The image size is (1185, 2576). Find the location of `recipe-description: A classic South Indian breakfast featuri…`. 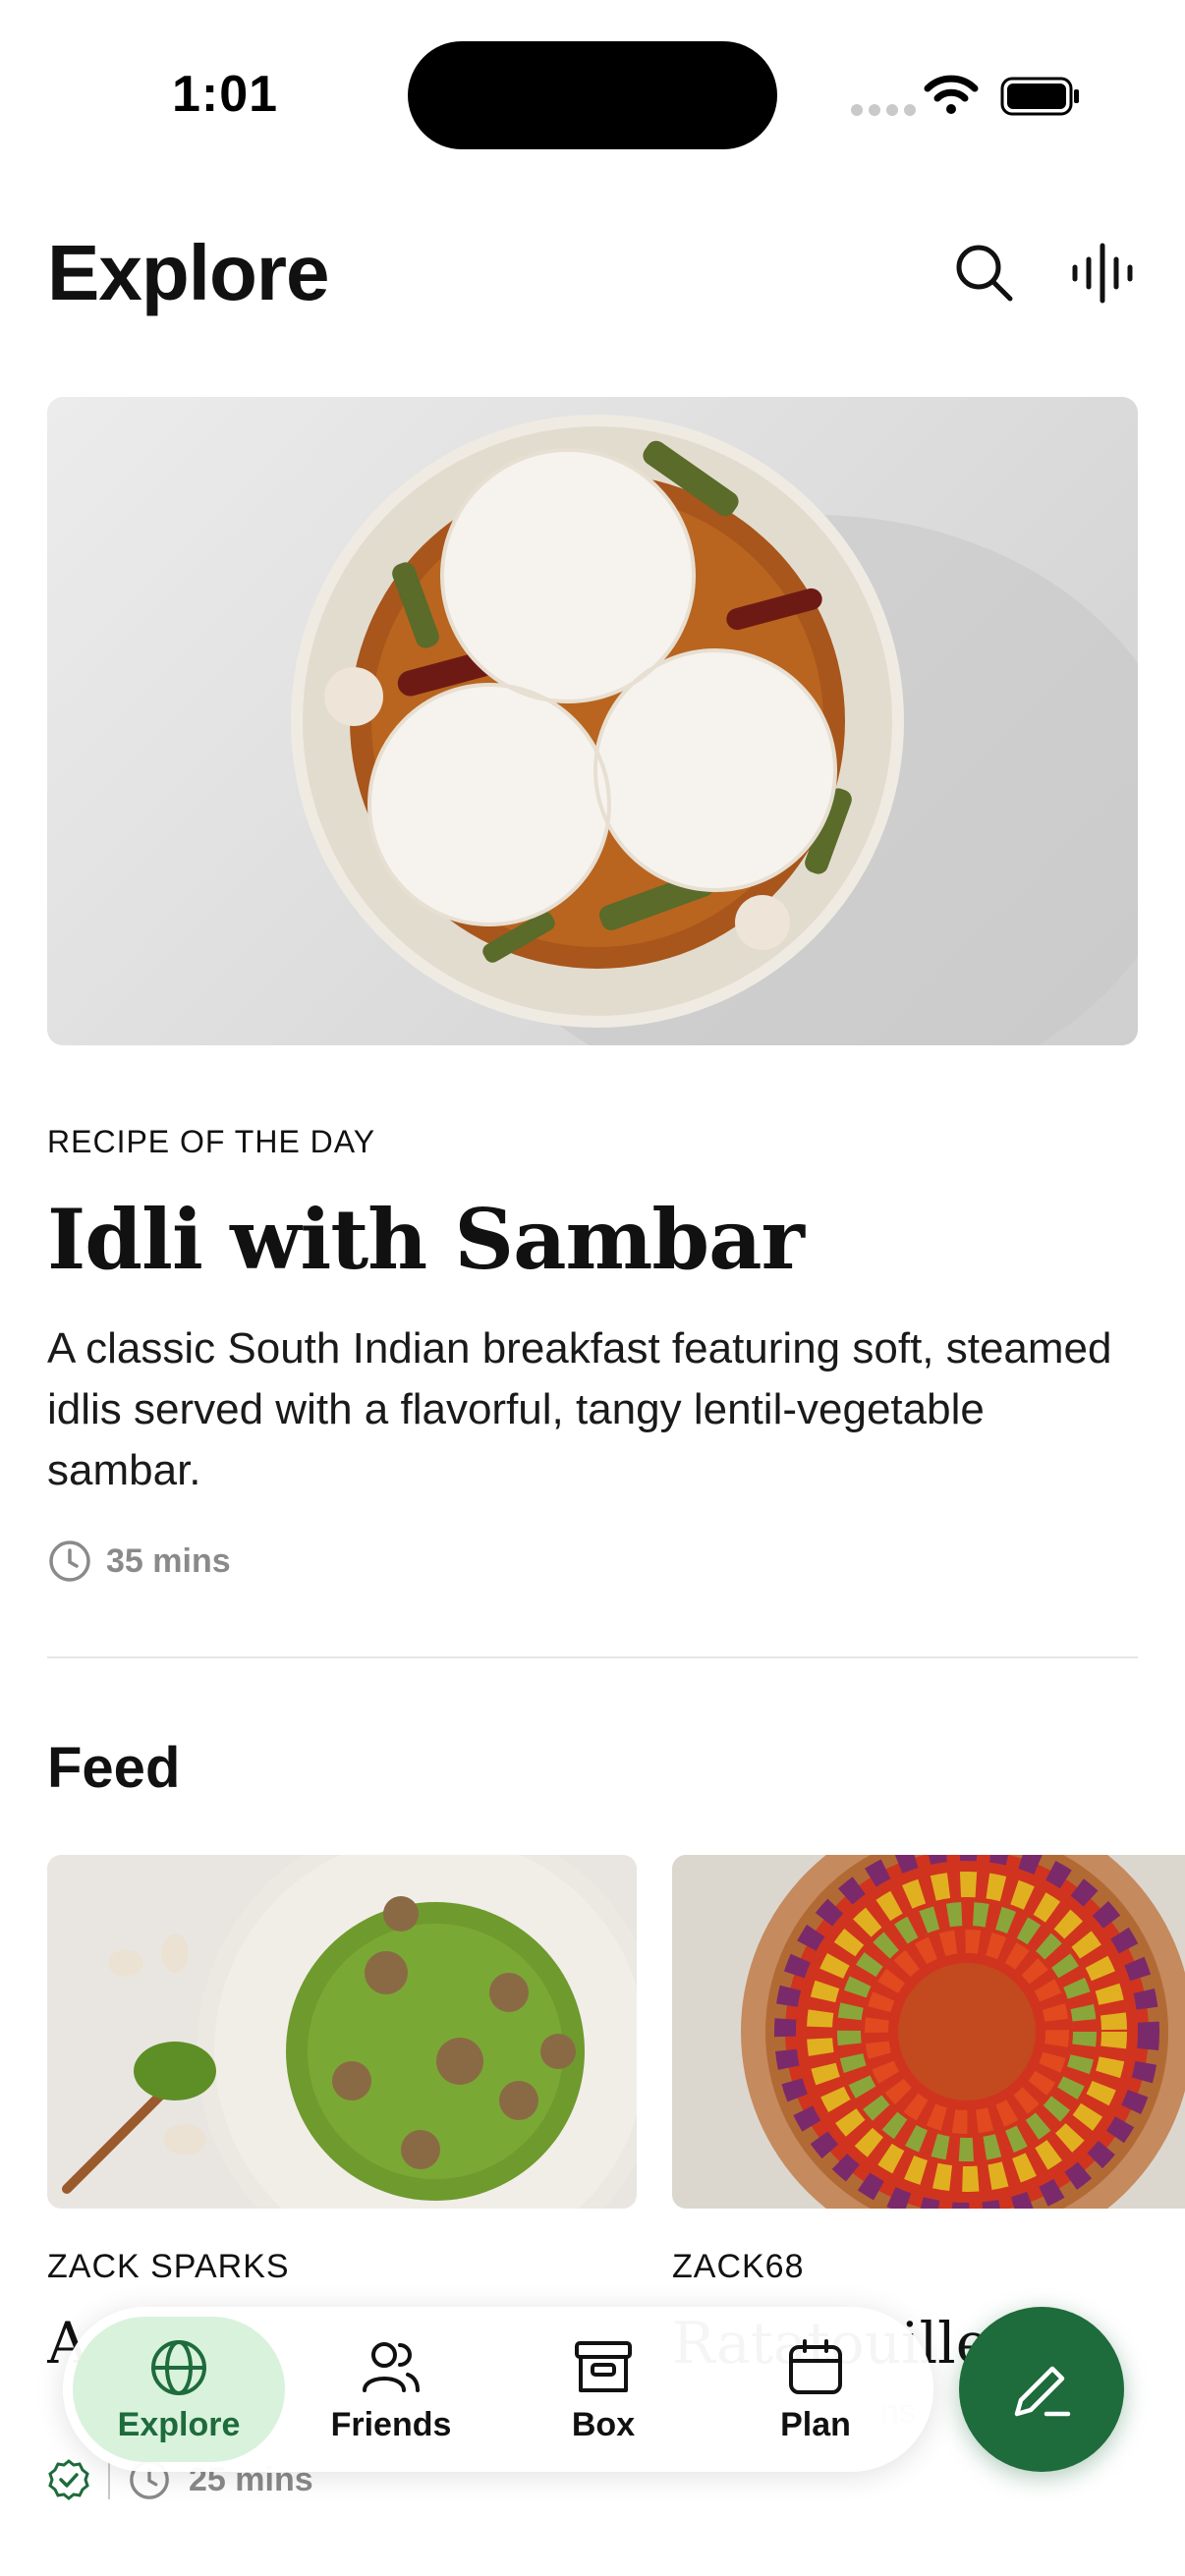

recipe-description: A classic South Indian breakfast featuri… is located at coordinates (579, 1409).